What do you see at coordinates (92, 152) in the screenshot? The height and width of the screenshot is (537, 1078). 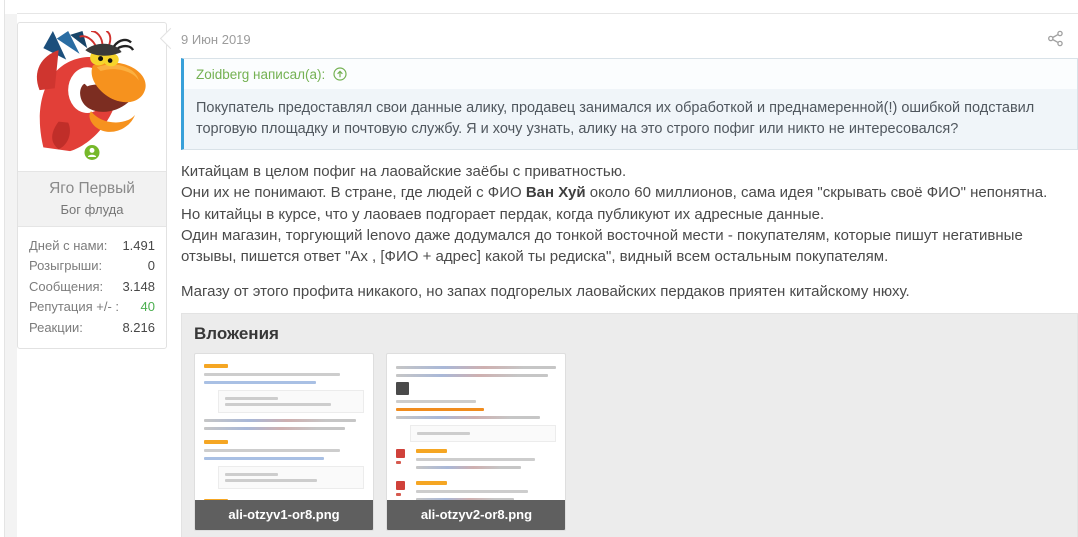 I see `online-indicator-icon` at bounding box center [92, 152].